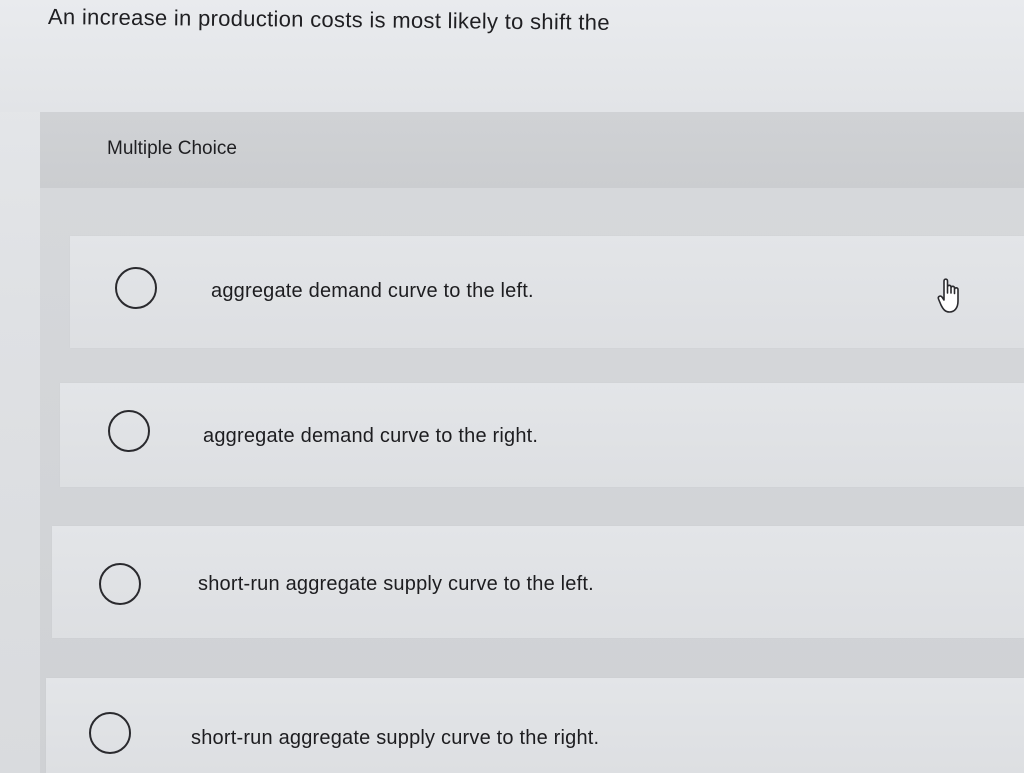  What do you see at coordinates (371, 436) in the screenshot?
I see `option-label-2: aggregate demand curve to the right.` at bounding box center [371, 436].